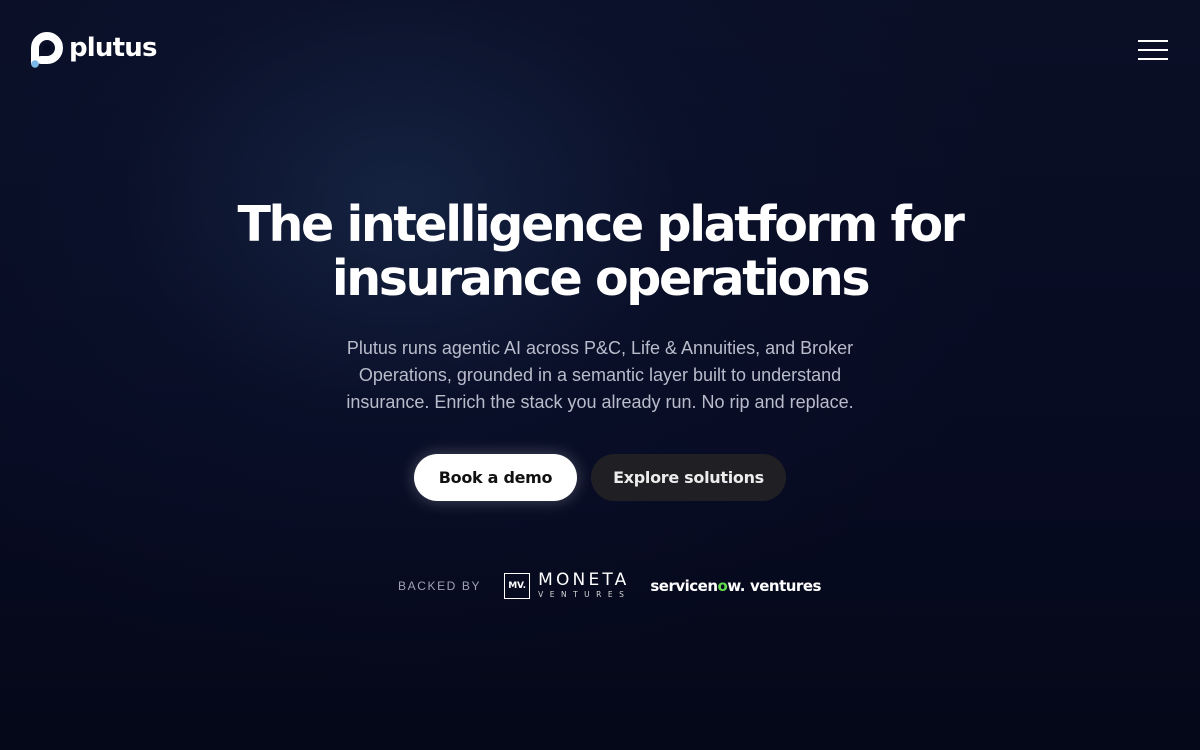 This screenshot has height=750, width=1200. Describe the element at coordinates (113, 48) in the screenshot. I see `logo-wordmark: plutus` at that location.